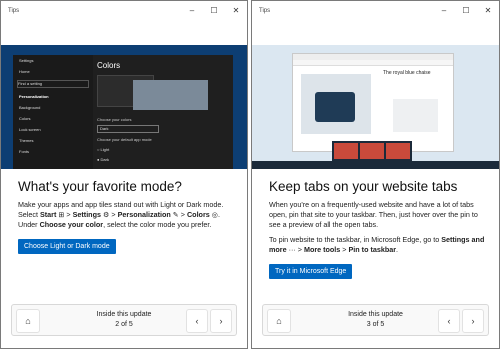  I want to click on text-segment: >, so click(344, 249).